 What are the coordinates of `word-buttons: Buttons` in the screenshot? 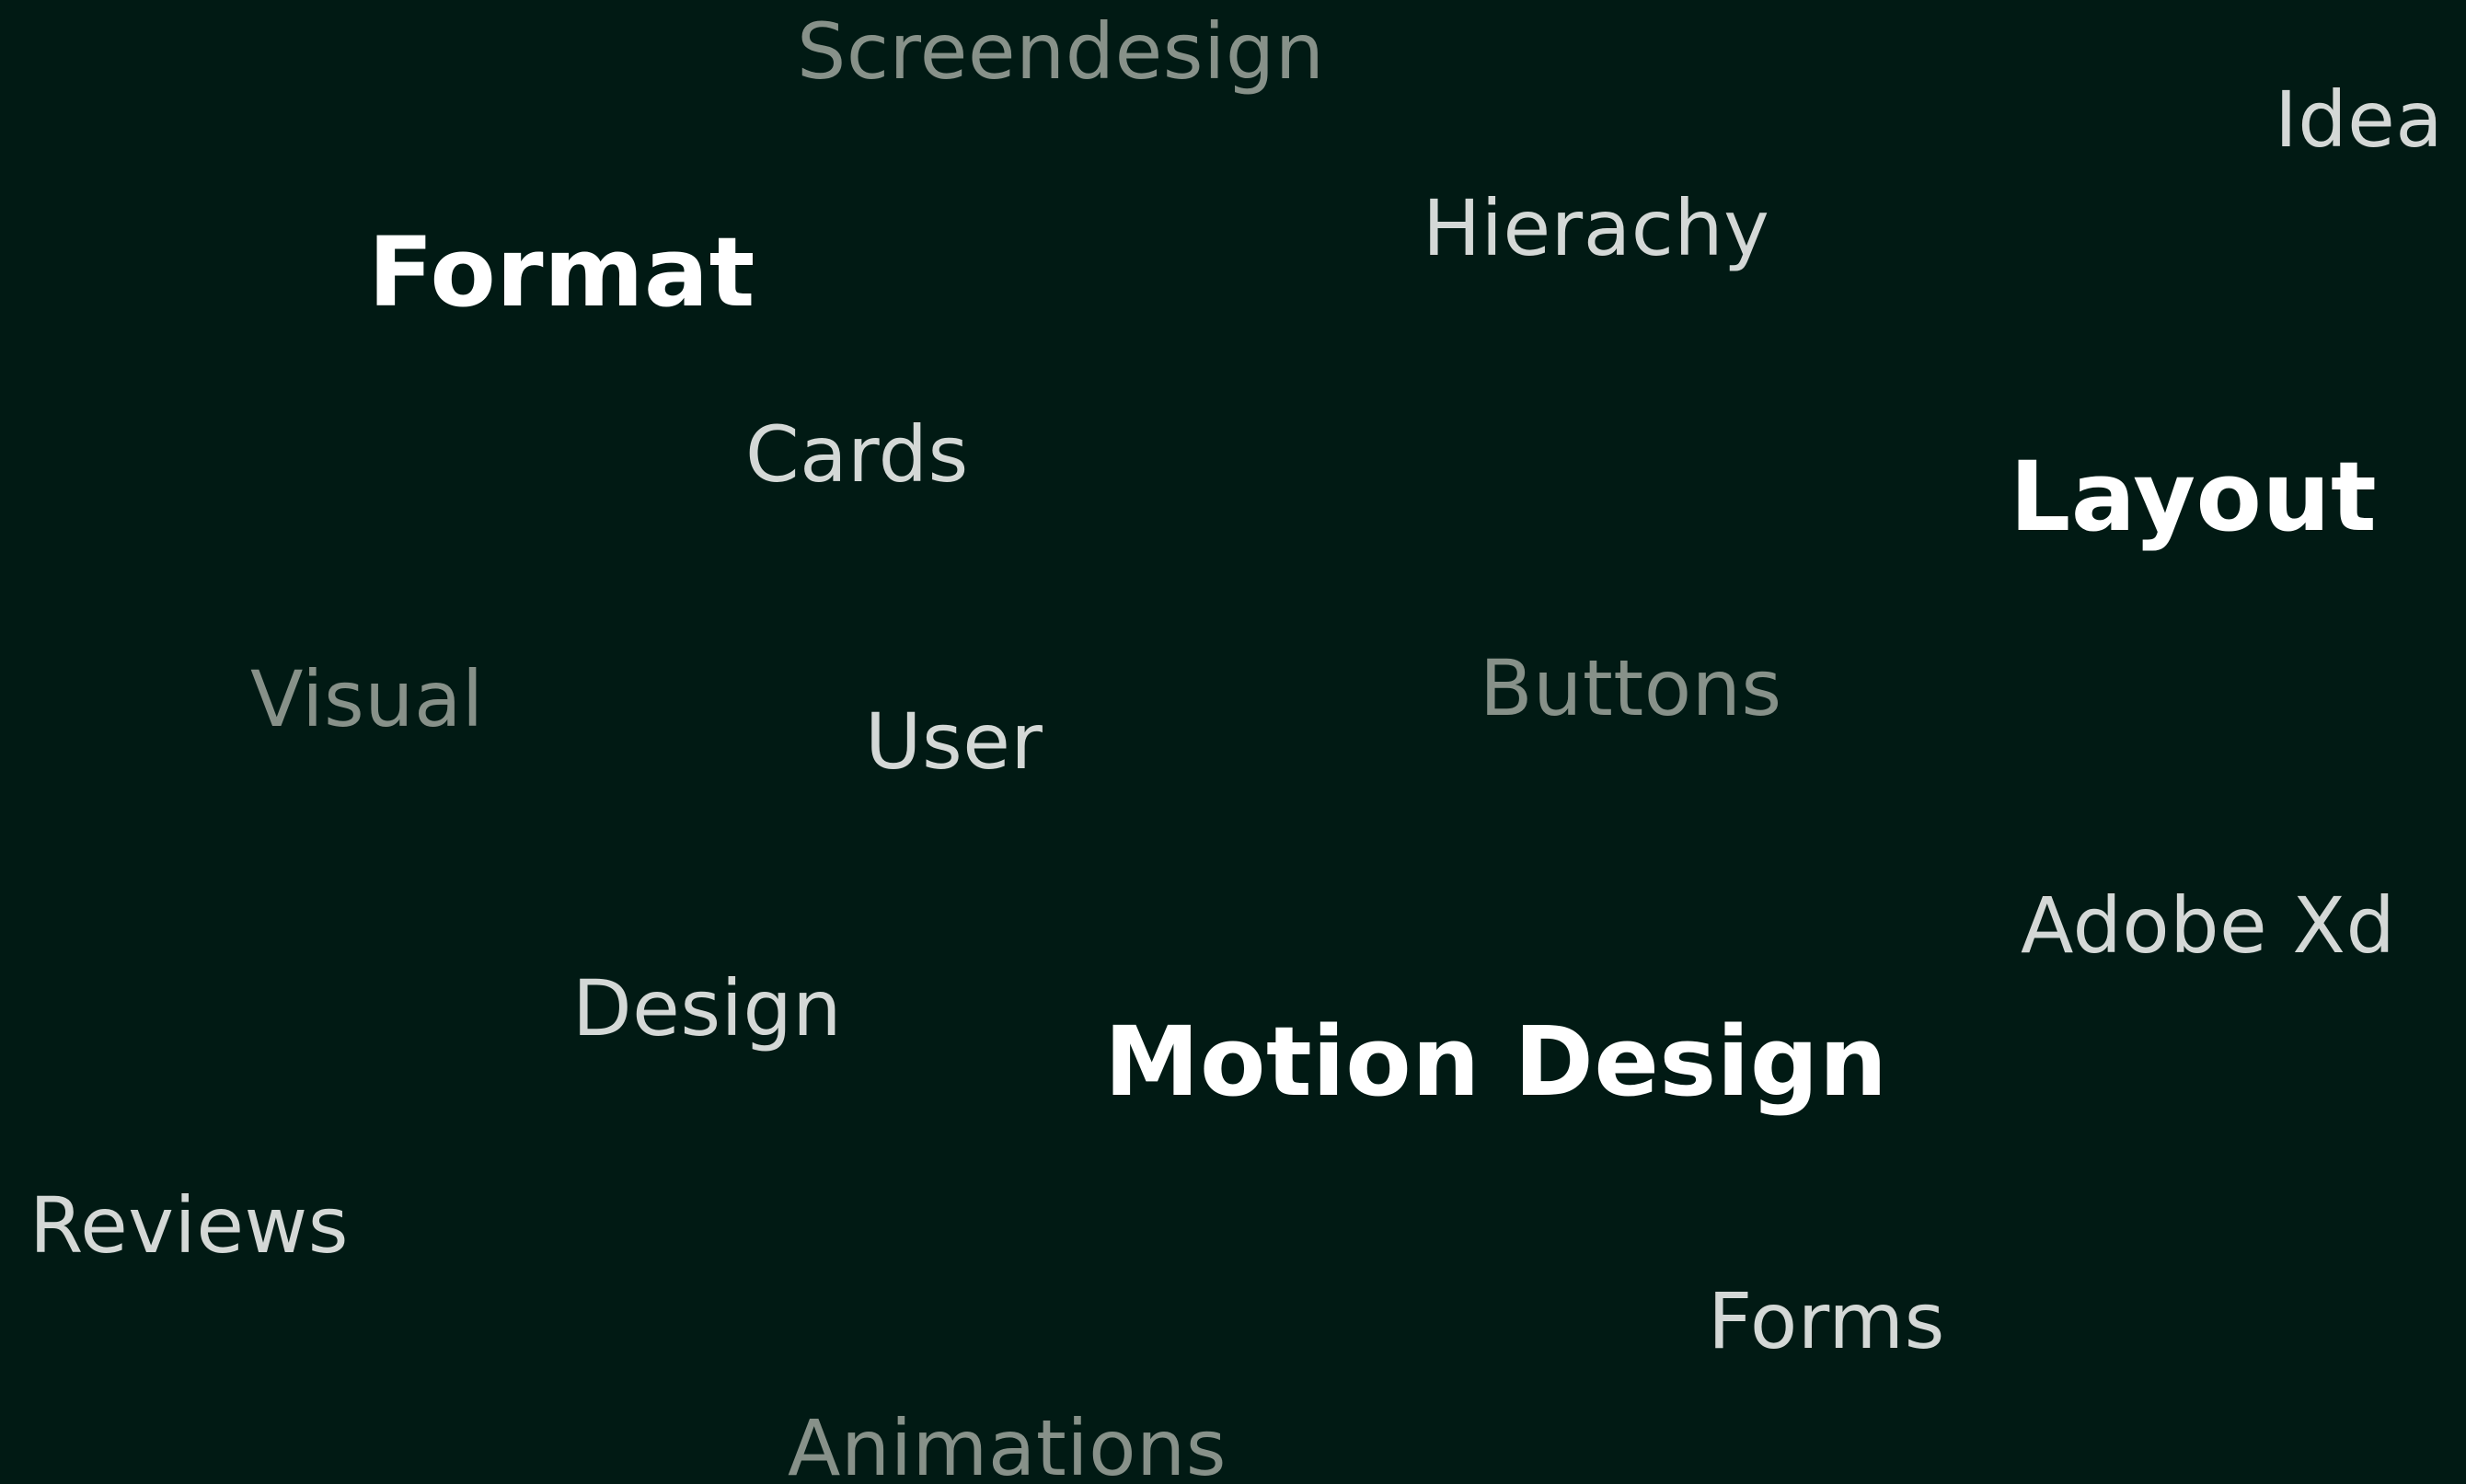 It's located at (1631, 688).